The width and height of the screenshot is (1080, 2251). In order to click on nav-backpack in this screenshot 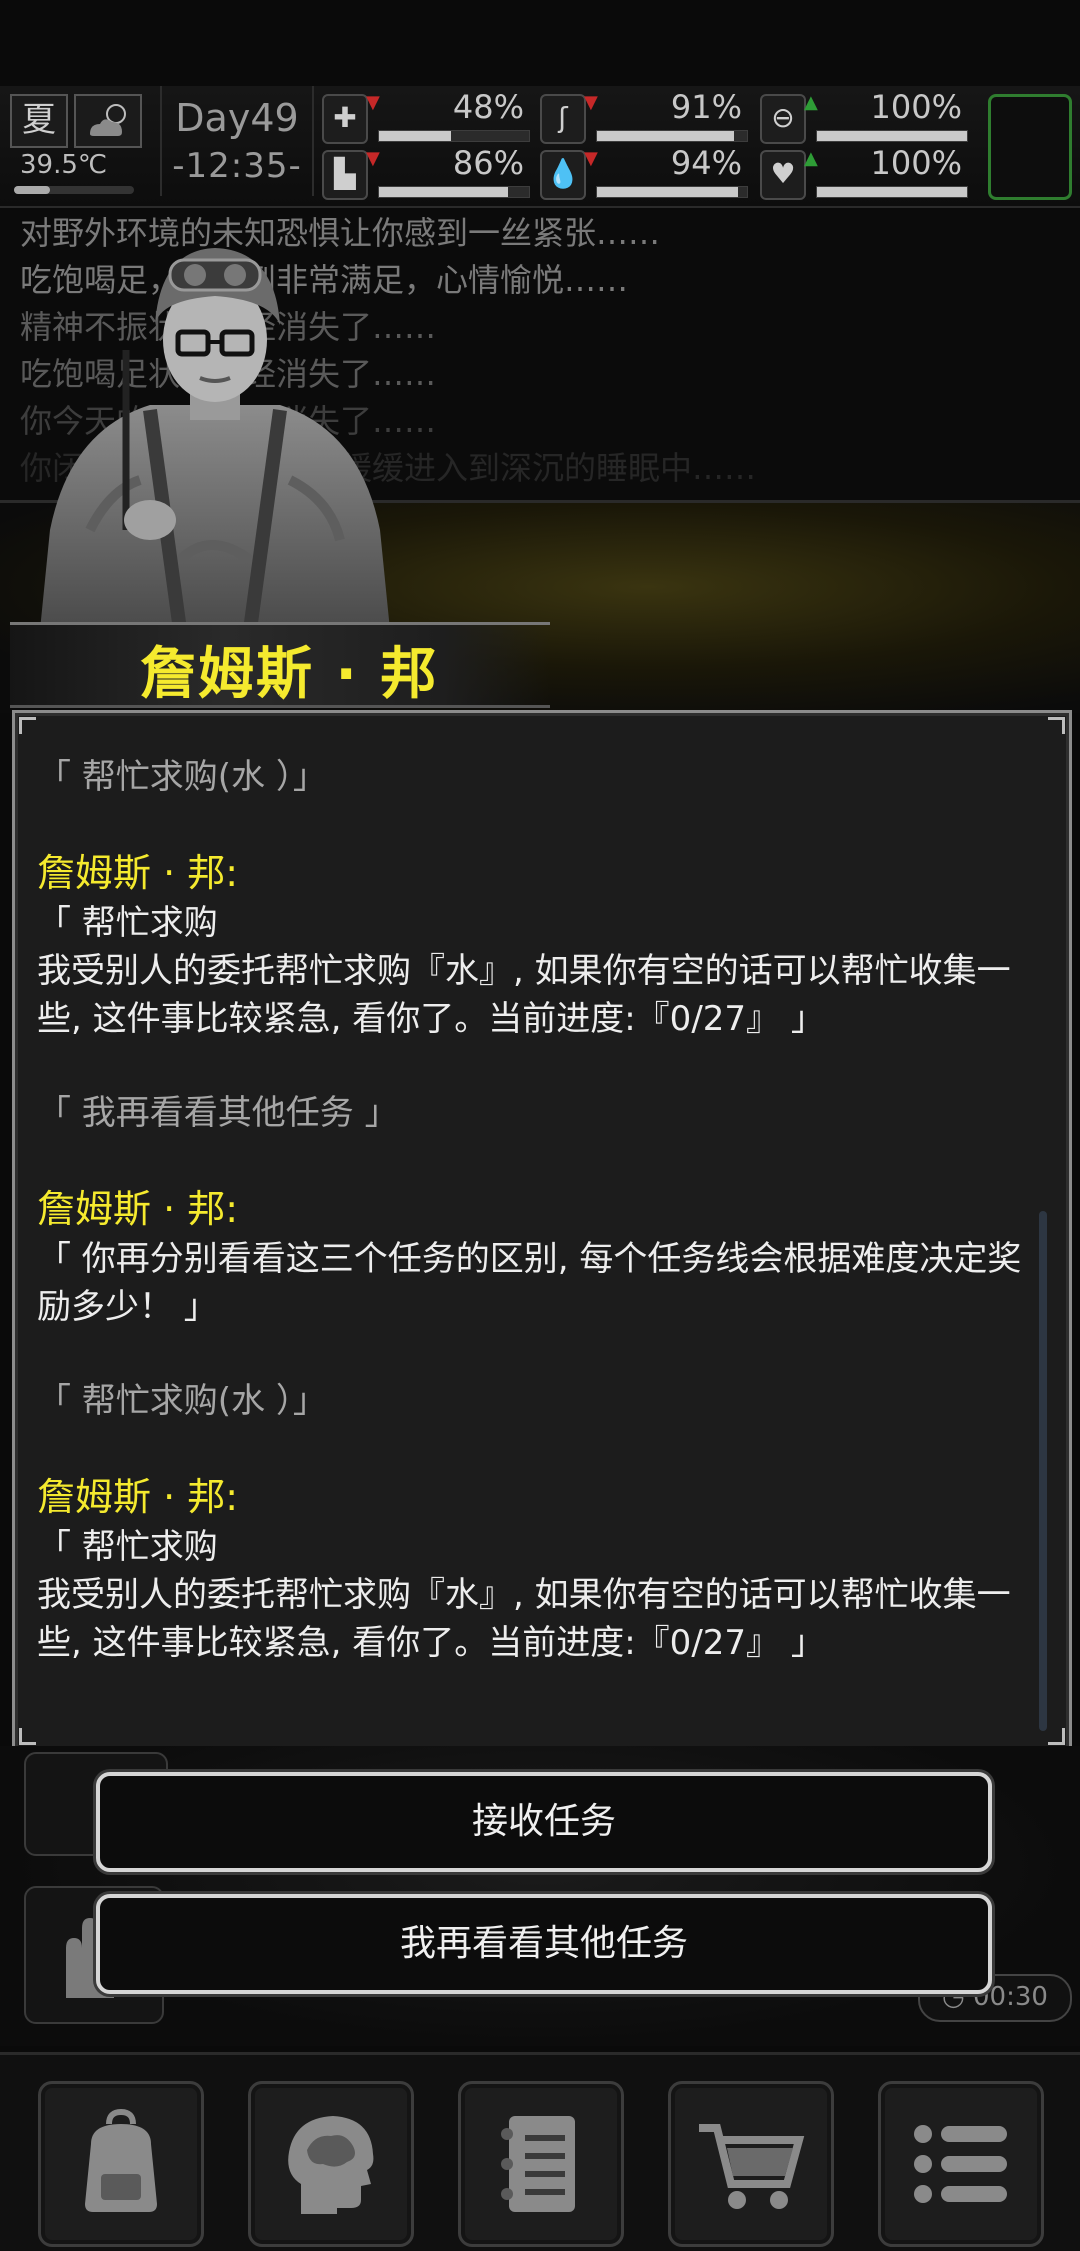, I will do `click(121, 2164)`.